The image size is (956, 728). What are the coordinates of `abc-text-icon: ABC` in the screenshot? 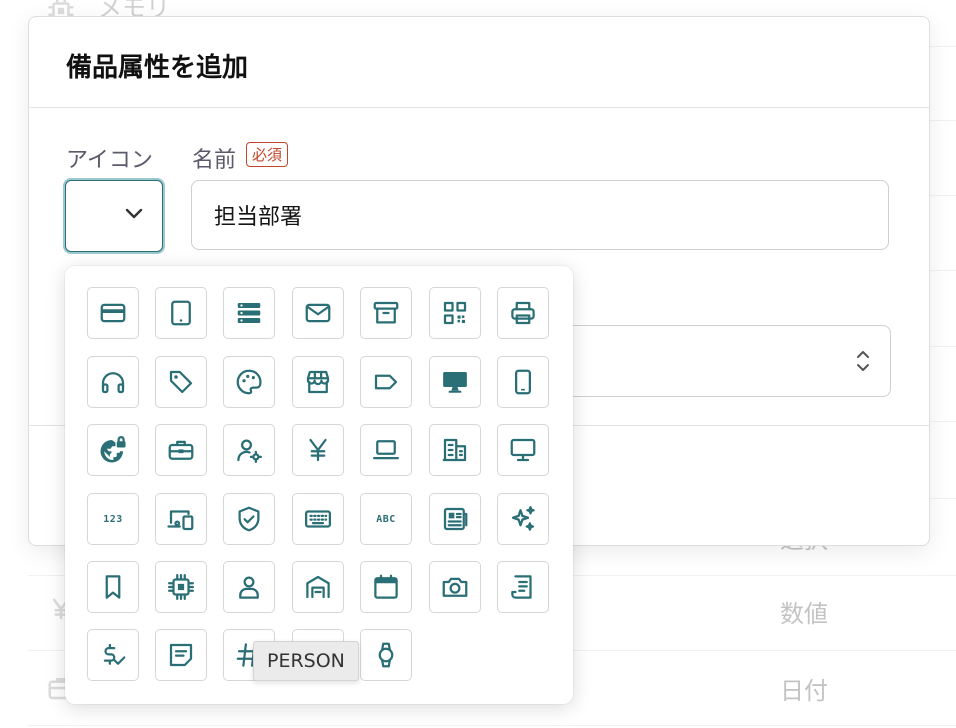 It's located at (386, 519).